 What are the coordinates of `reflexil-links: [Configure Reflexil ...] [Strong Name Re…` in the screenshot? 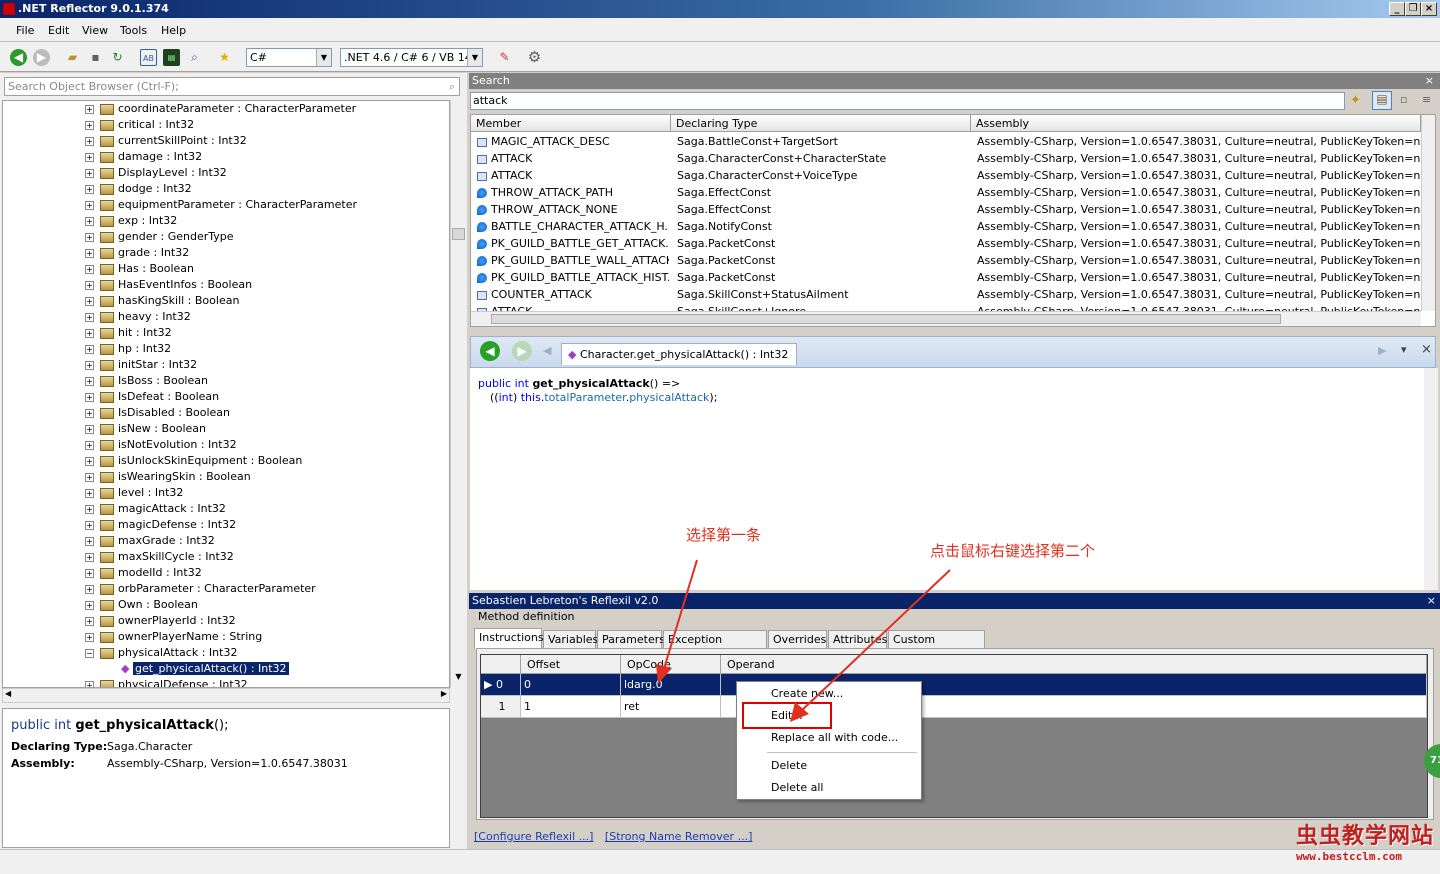 It's located at (613, 836).